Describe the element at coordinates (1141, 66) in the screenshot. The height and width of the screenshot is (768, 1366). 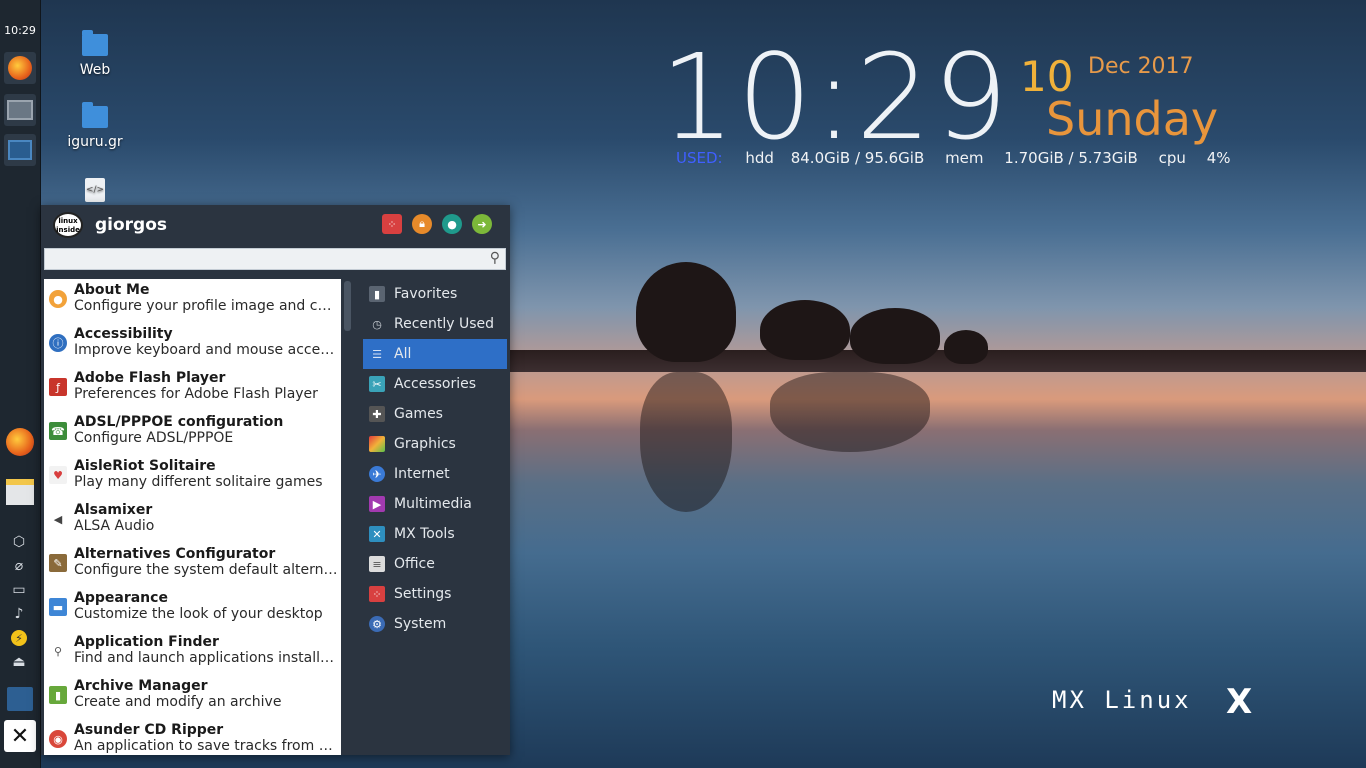
I see `conky-month-year: Dec 2017` at that location.